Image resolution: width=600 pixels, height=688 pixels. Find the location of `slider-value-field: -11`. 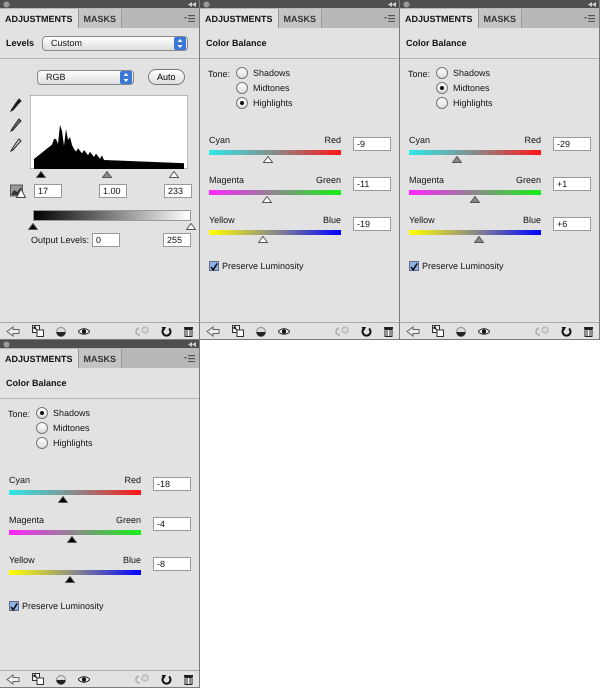

slider-value-field: -11 is located at coordinates (372, 184).